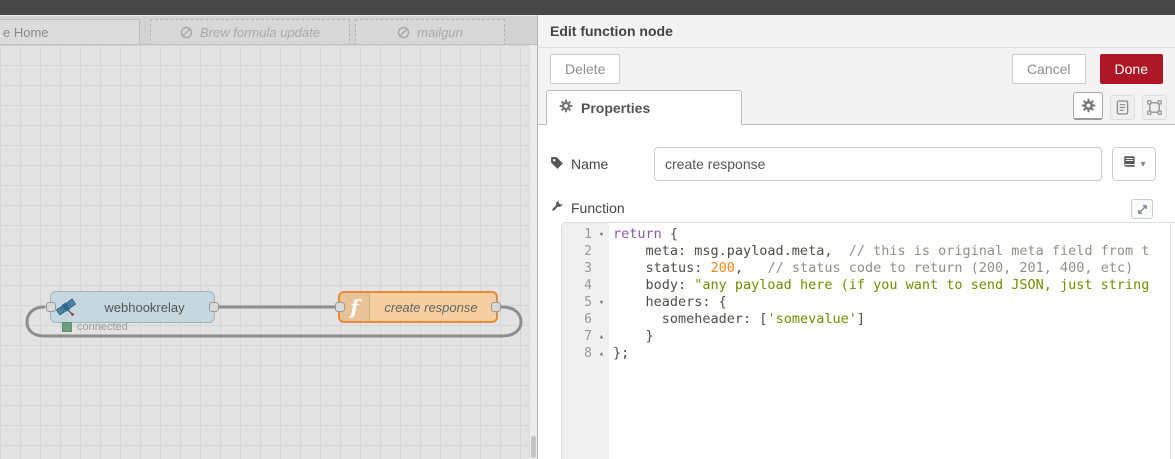  Describe the element at coordinates (67, 327) in the screenshot. I see `status-dot-connected` at that location.